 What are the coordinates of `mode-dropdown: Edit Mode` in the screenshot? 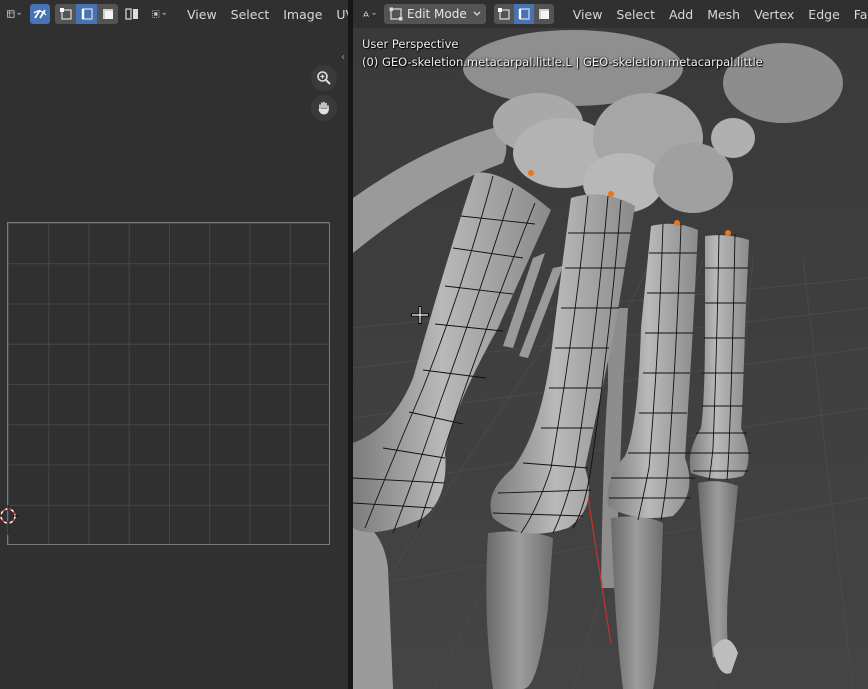 It's located at (435, 14).